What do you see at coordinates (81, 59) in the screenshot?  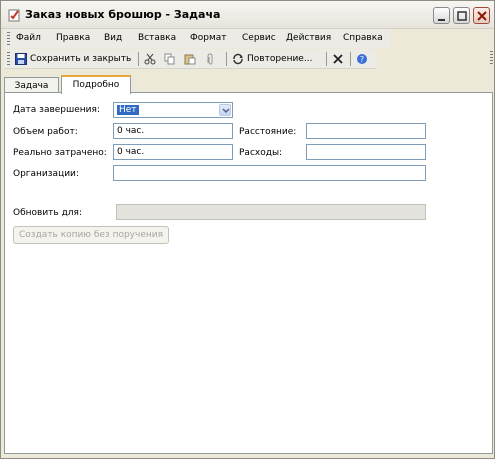 I see `save-close-label: Сохранить и закрыть` at bounding box center [81, 59].